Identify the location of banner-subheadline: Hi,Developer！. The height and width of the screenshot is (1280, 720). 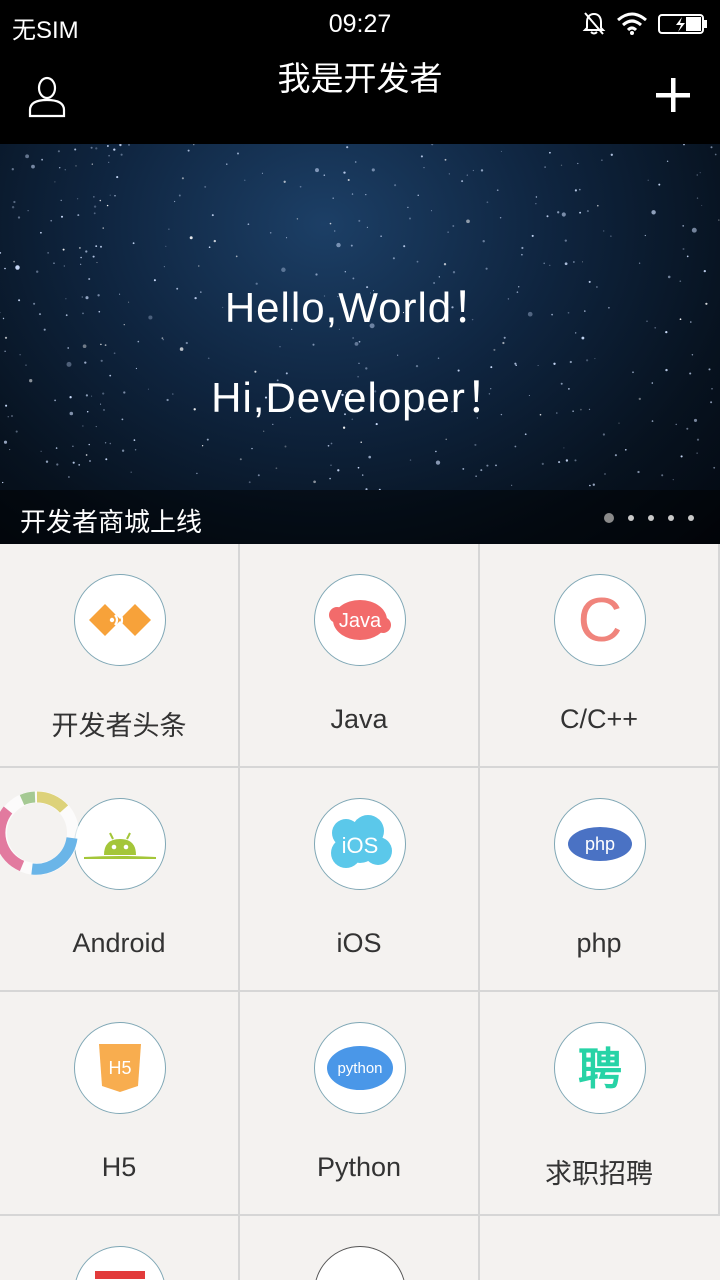
(360, 397).